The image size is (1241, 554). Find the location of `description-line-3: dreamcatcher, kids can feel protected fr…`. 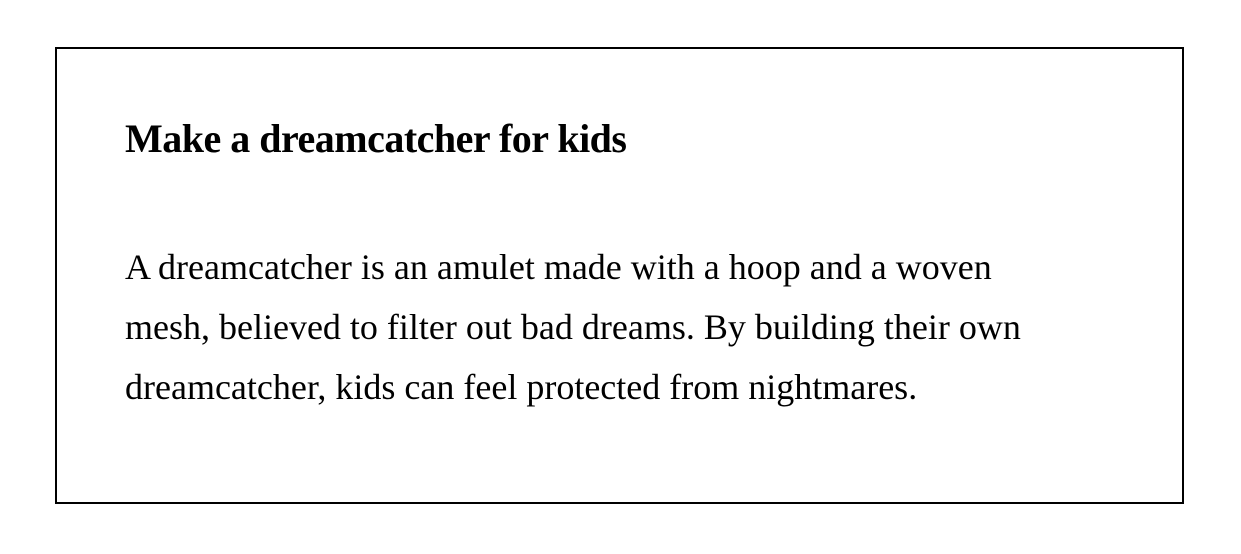

description-line-3: dreamcatcher, kids can feel protected fr… is located at coordinates (521, 387).